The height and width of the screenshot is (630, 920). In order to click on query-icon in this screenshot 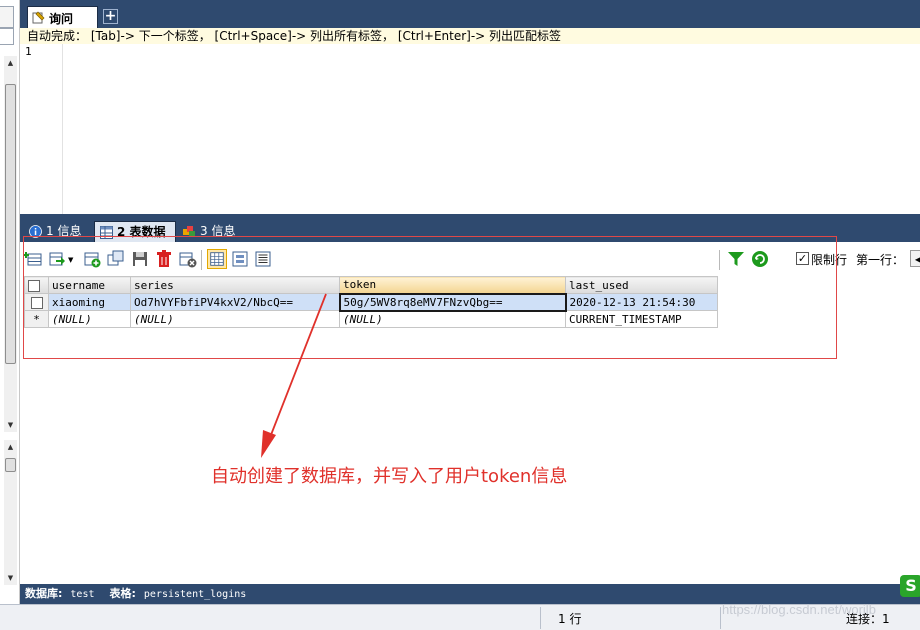, I will do `click(38, 17)`.